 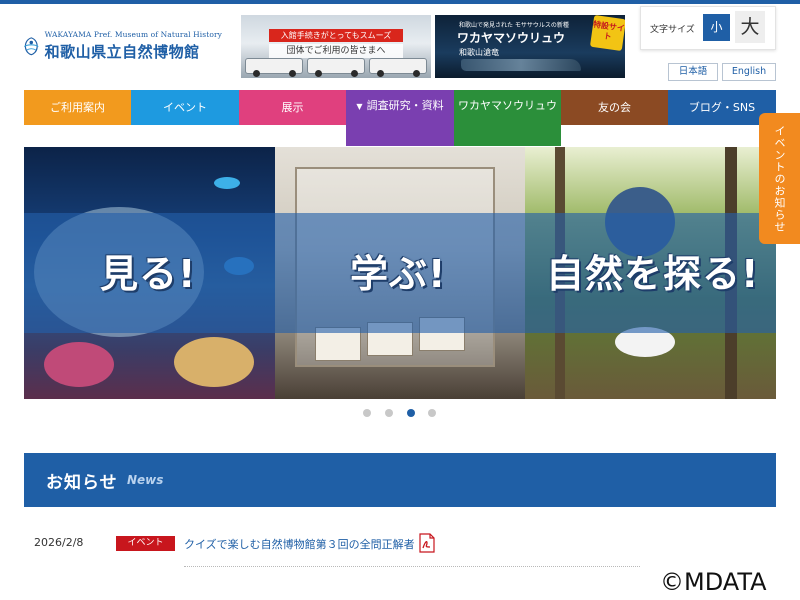 I want to click on news-item-link: クイズで楽しむ自然博物館第３回の全問正解者, so click(x=299, y=544).